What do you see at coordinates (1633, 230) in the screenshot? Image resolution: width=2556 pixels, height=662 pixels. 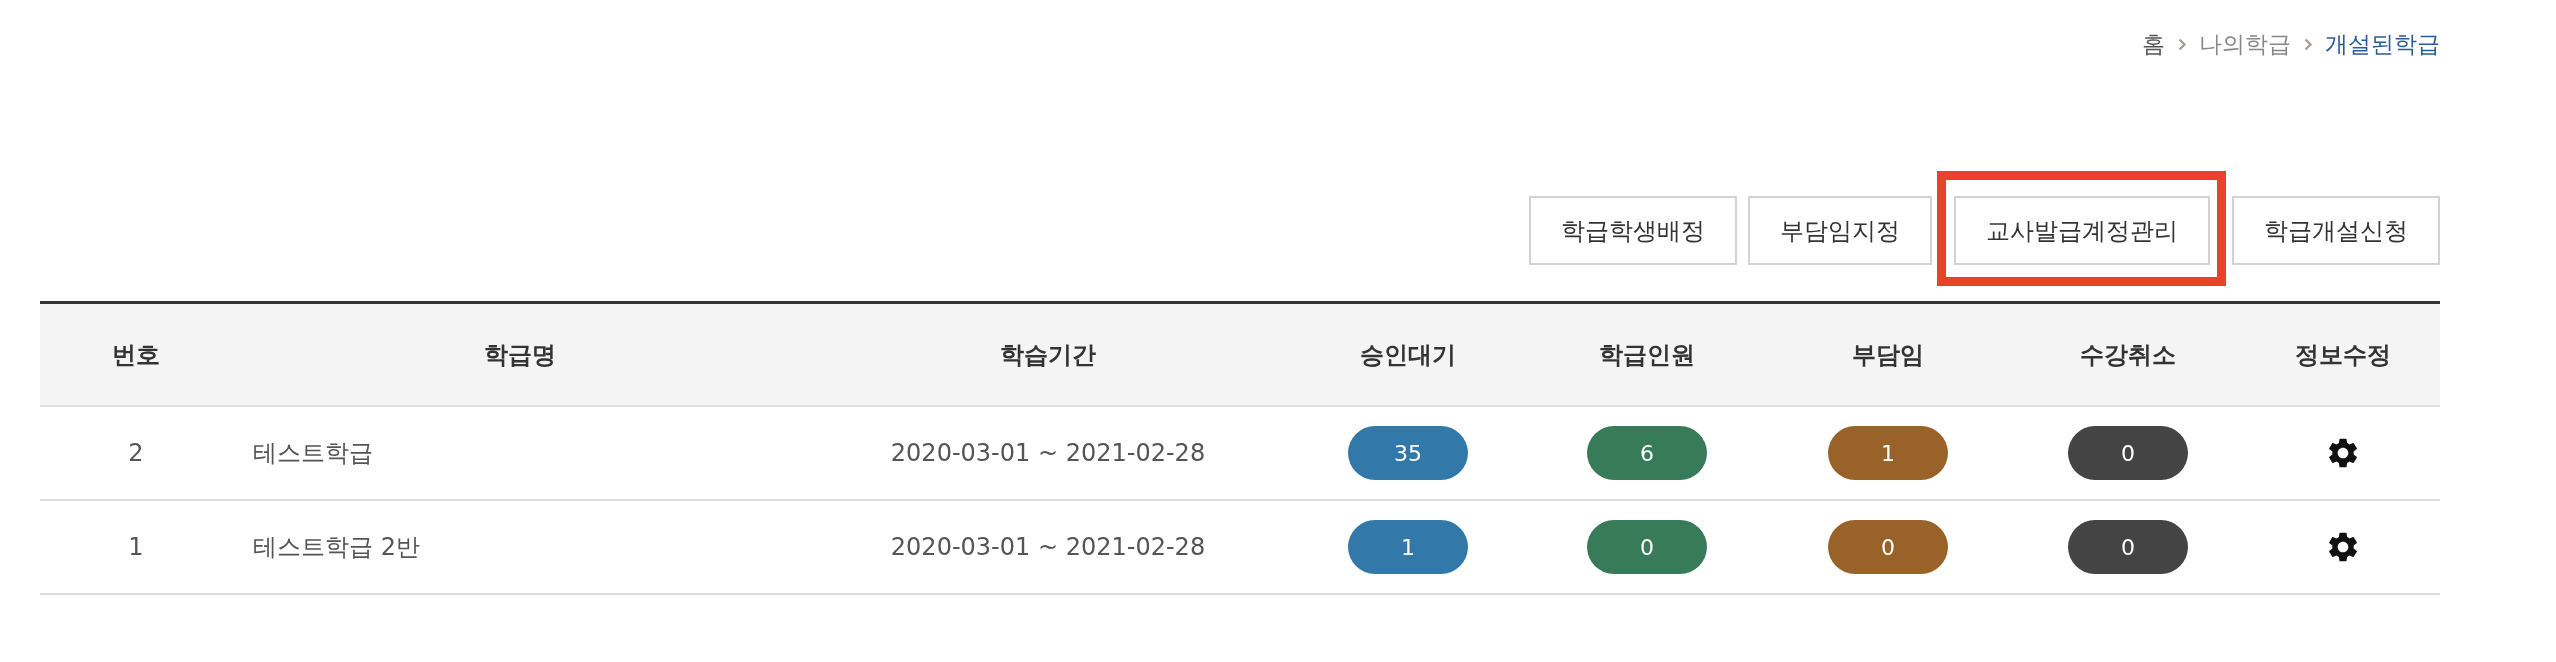 I see `toolbar-button: 학급학생배정` at bounding box center [1633, 230].